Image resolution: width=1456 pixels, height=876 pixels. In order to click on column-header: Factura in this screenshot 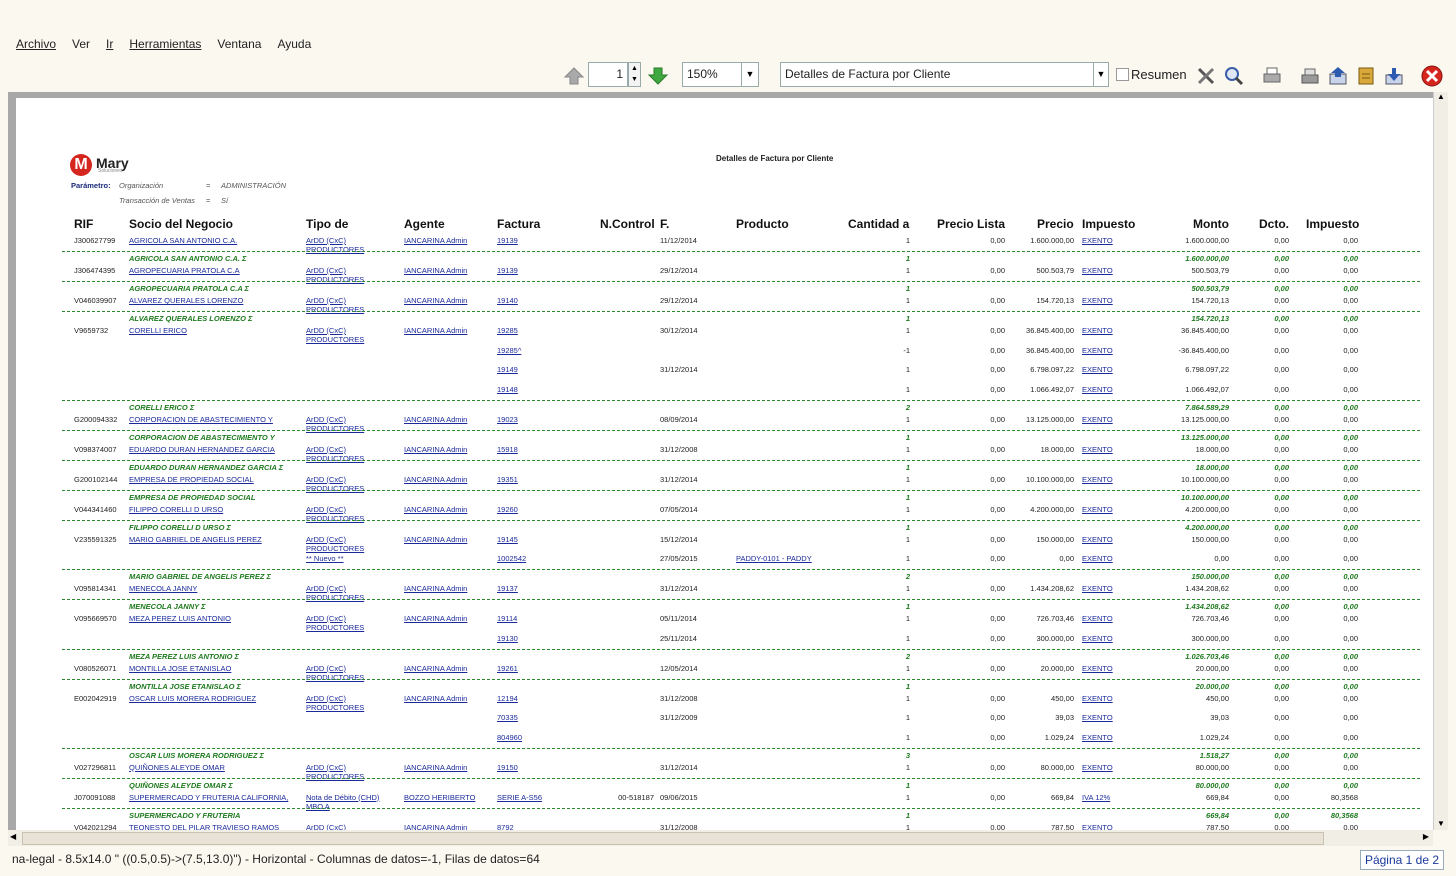, I will do `click(518, 224)`.